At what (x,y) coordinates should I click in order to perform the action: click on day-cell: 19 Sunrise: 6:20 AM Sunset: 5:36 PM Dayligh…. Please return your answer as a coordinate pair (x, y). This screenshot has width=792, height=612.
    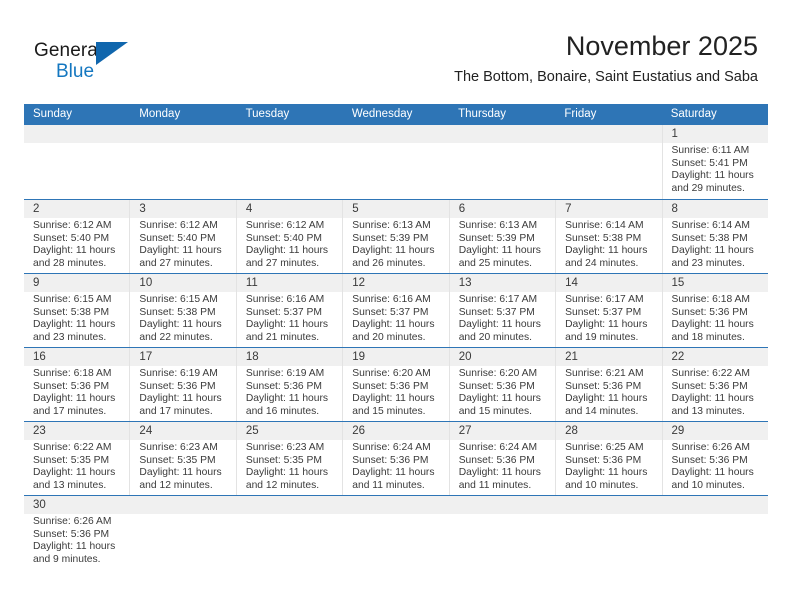
    Looking at the image, I should click on (395, 384).